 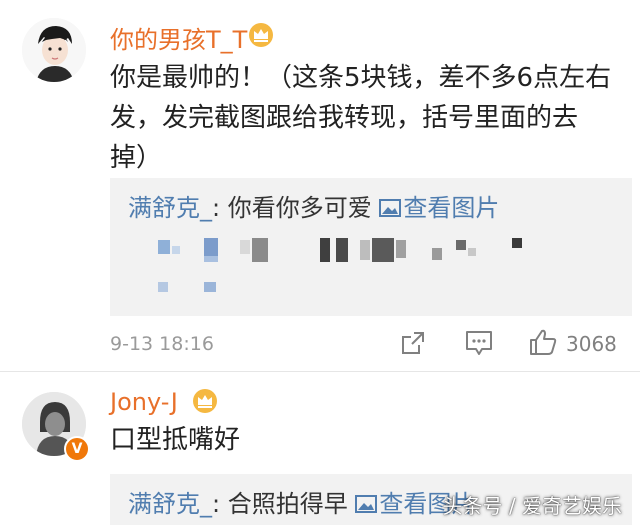 I want to click on avatar, so click(x=54, y=50).